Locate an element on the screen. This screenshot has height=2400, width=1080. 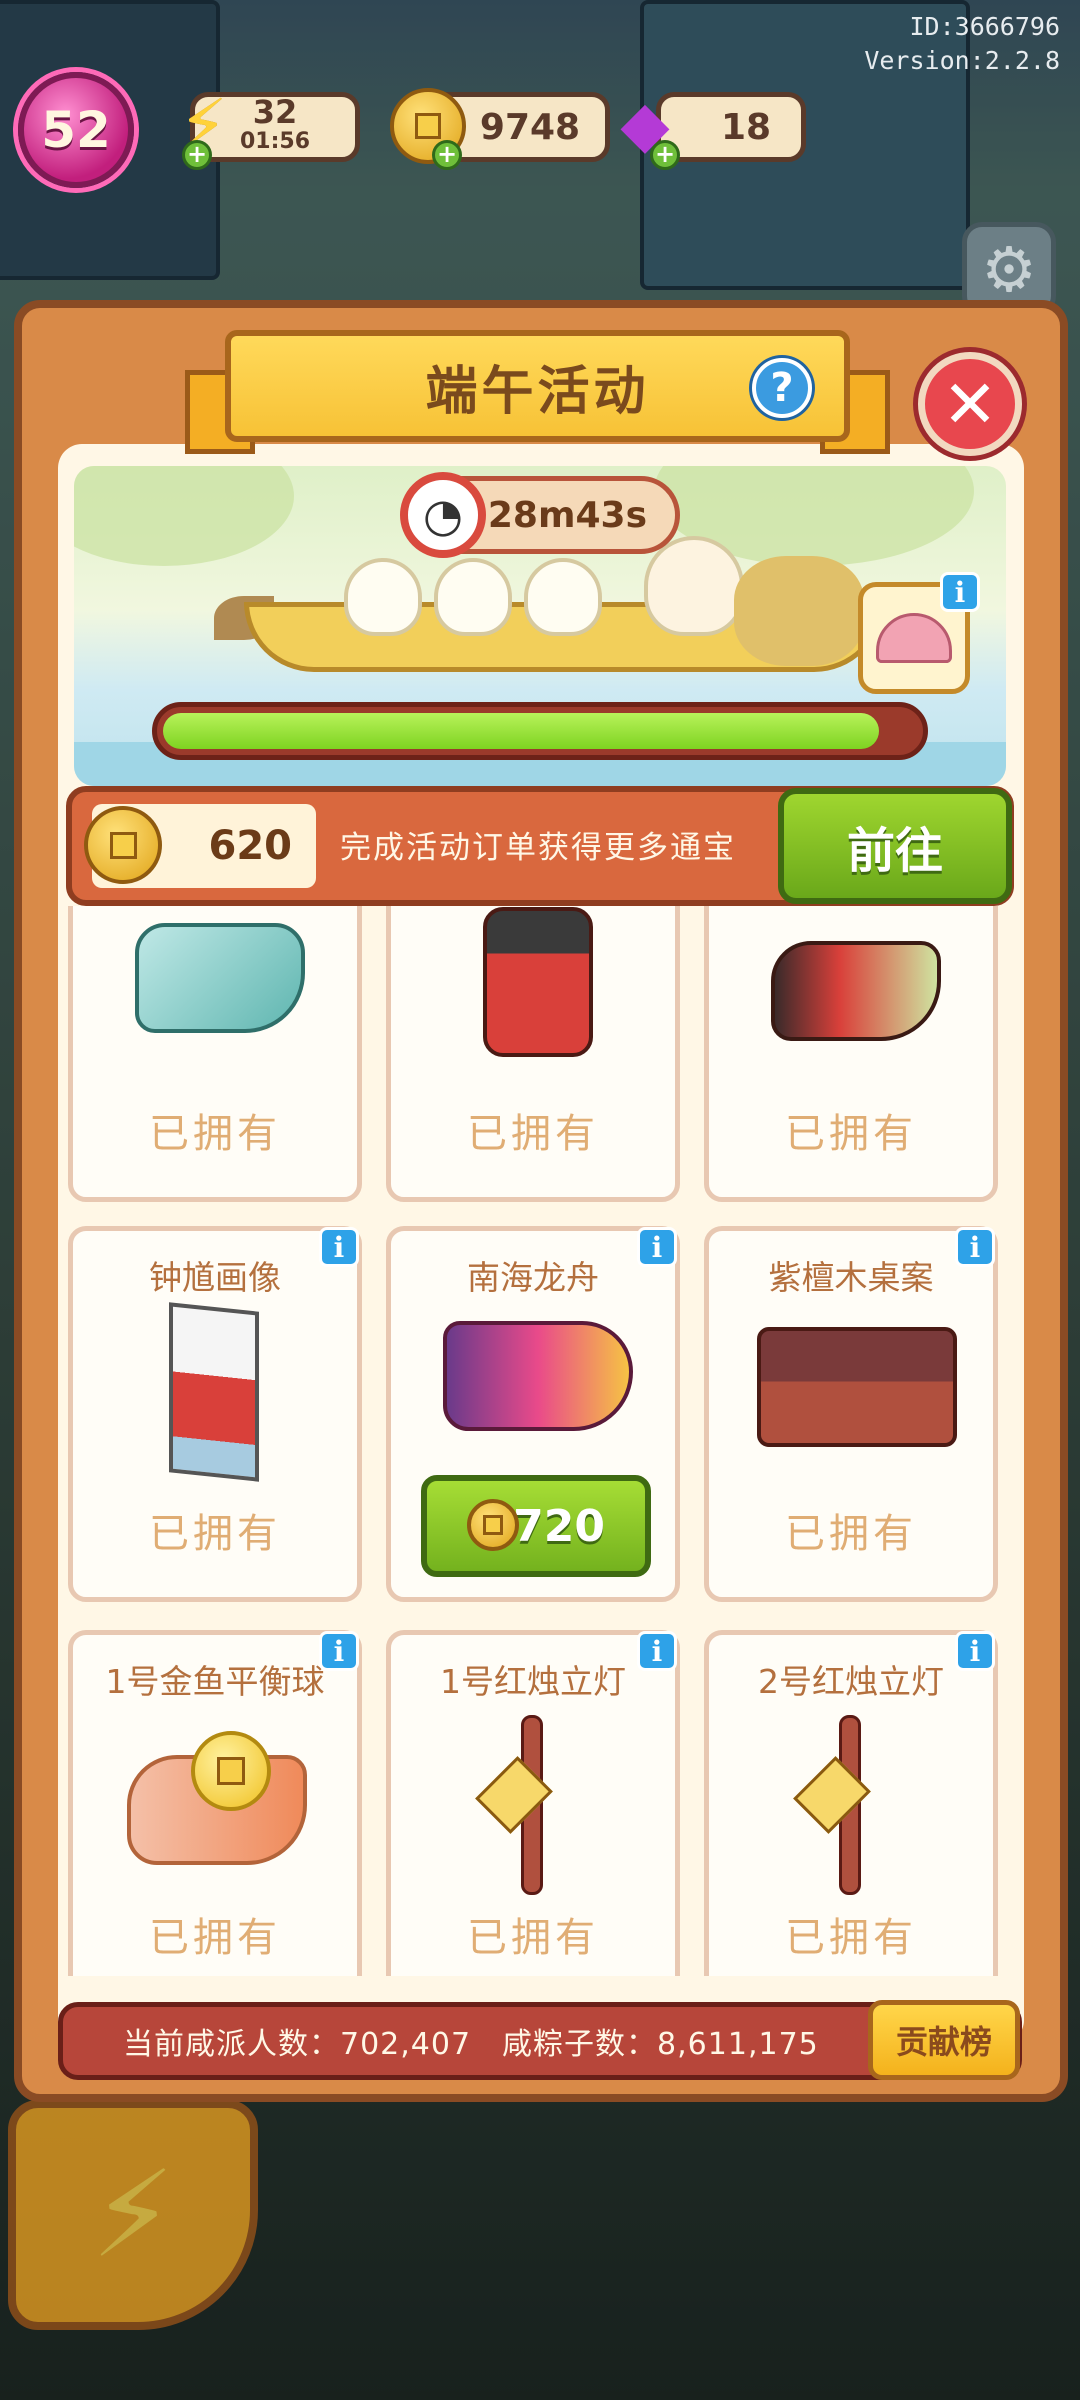
order-hint-text: 完成活动订单获得更多通宝 is located at coordinates (538, 848).